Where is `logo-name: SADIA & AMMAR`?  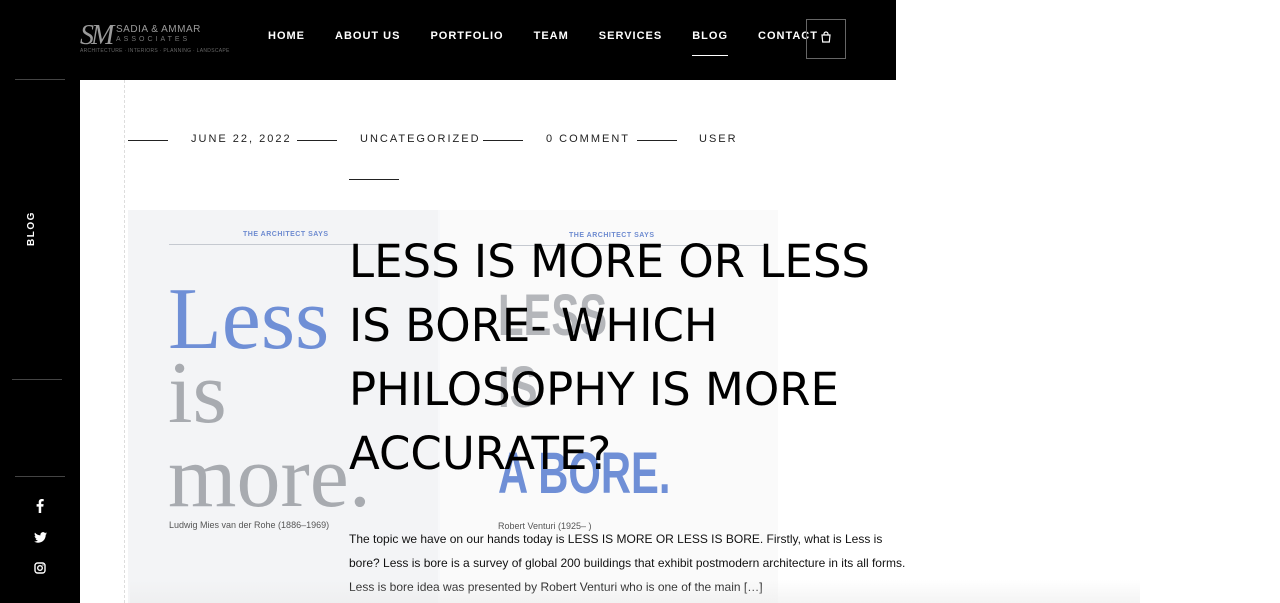 logo-name: SADIA & AMMAR is located at coordinates (158, 29).